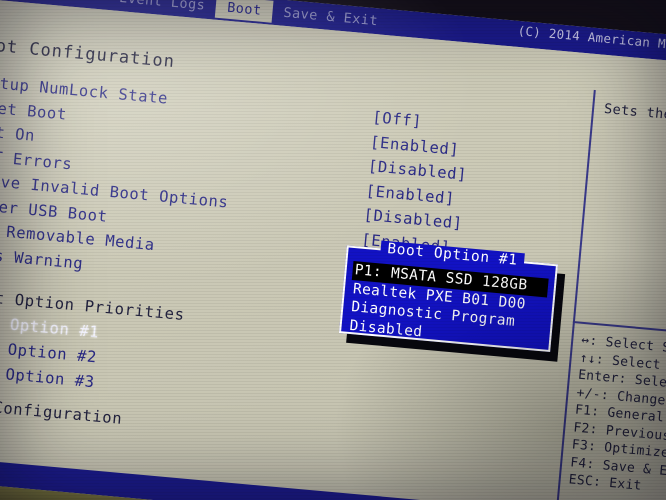 The image size is (666, 500). I want to click on page-title: Boot Configuration, so click(88, 53).